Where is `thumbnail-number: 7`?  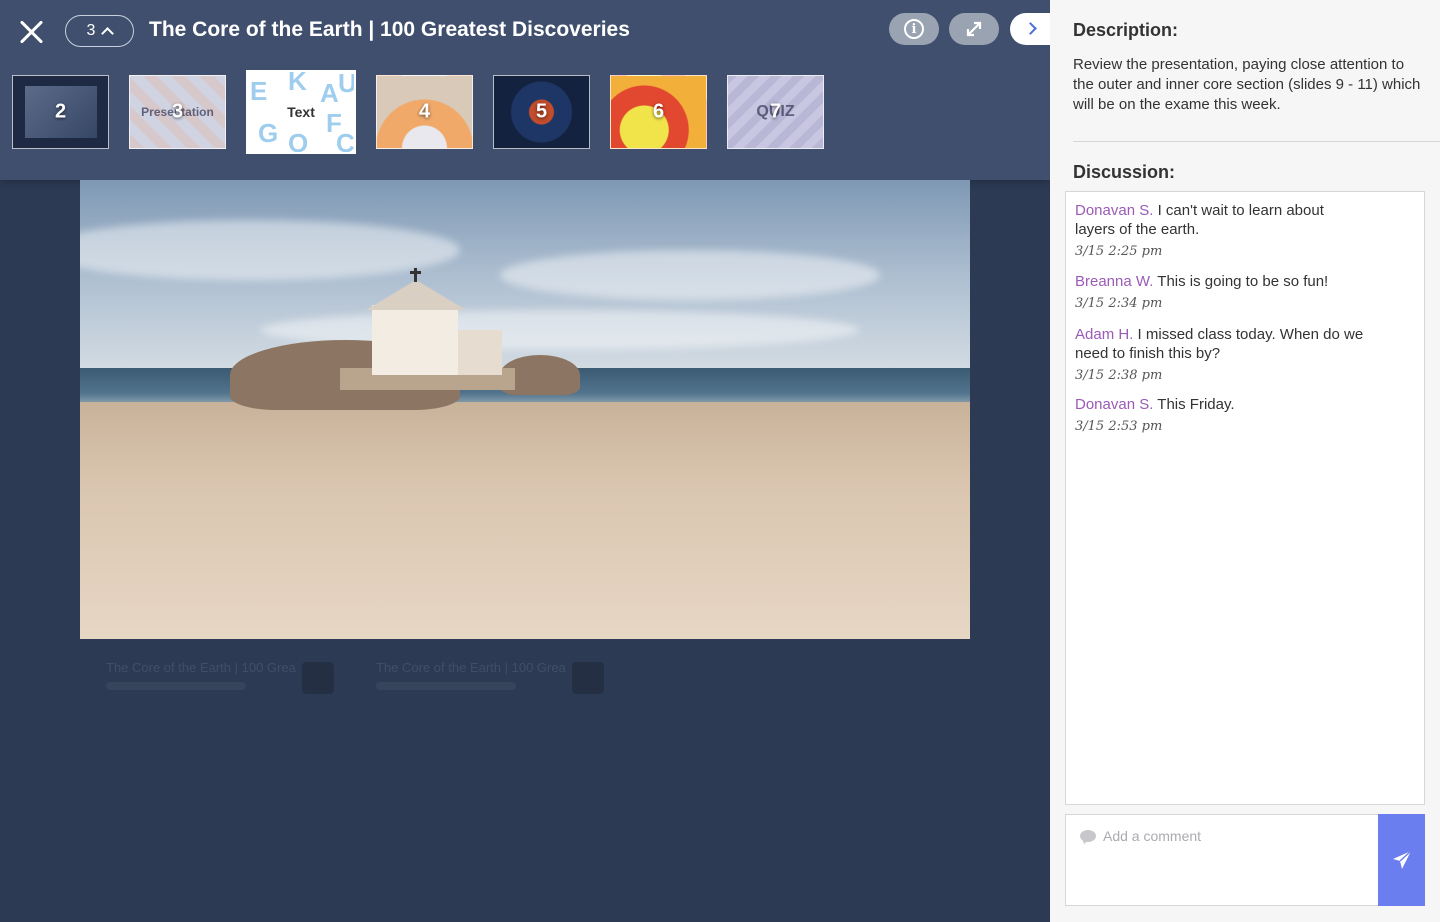 thumbnail-number: 7 is located at coordinates (775, 111).